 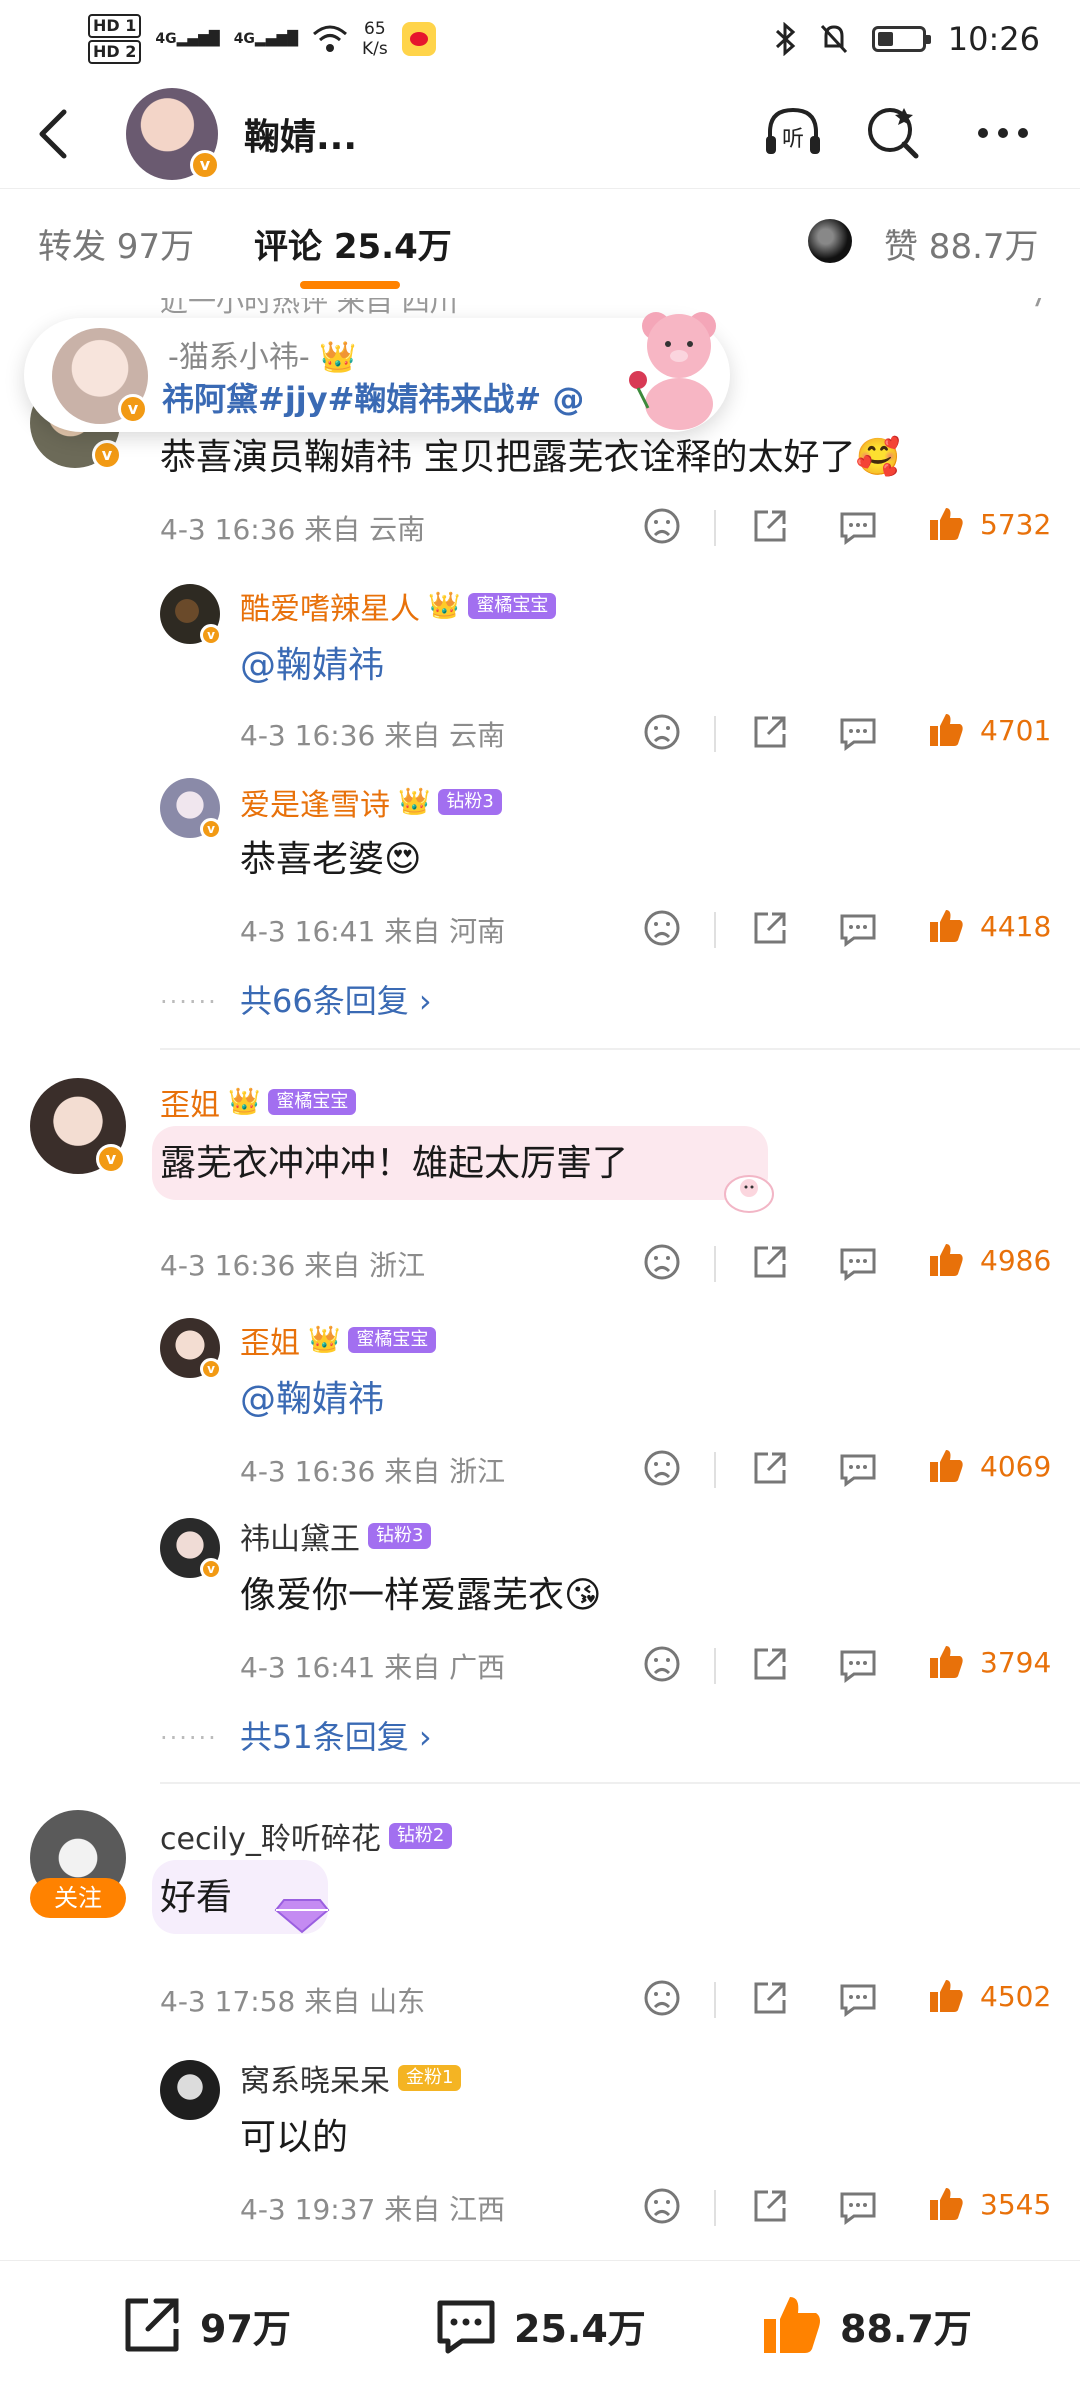 What do you see at coordinates (115, 39) in the screenshot?
I see `hd-indicator: HD 1 HD 2` at bounding box center [115, 39].